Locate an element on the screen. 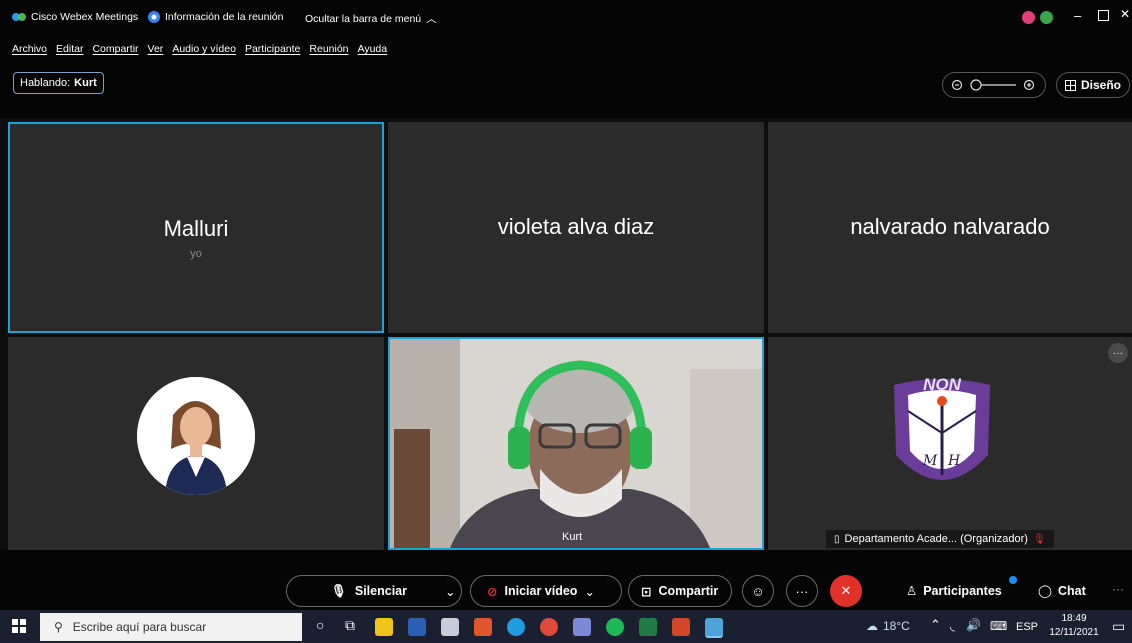  logo-text: NON is located at coordinates (942, 384).